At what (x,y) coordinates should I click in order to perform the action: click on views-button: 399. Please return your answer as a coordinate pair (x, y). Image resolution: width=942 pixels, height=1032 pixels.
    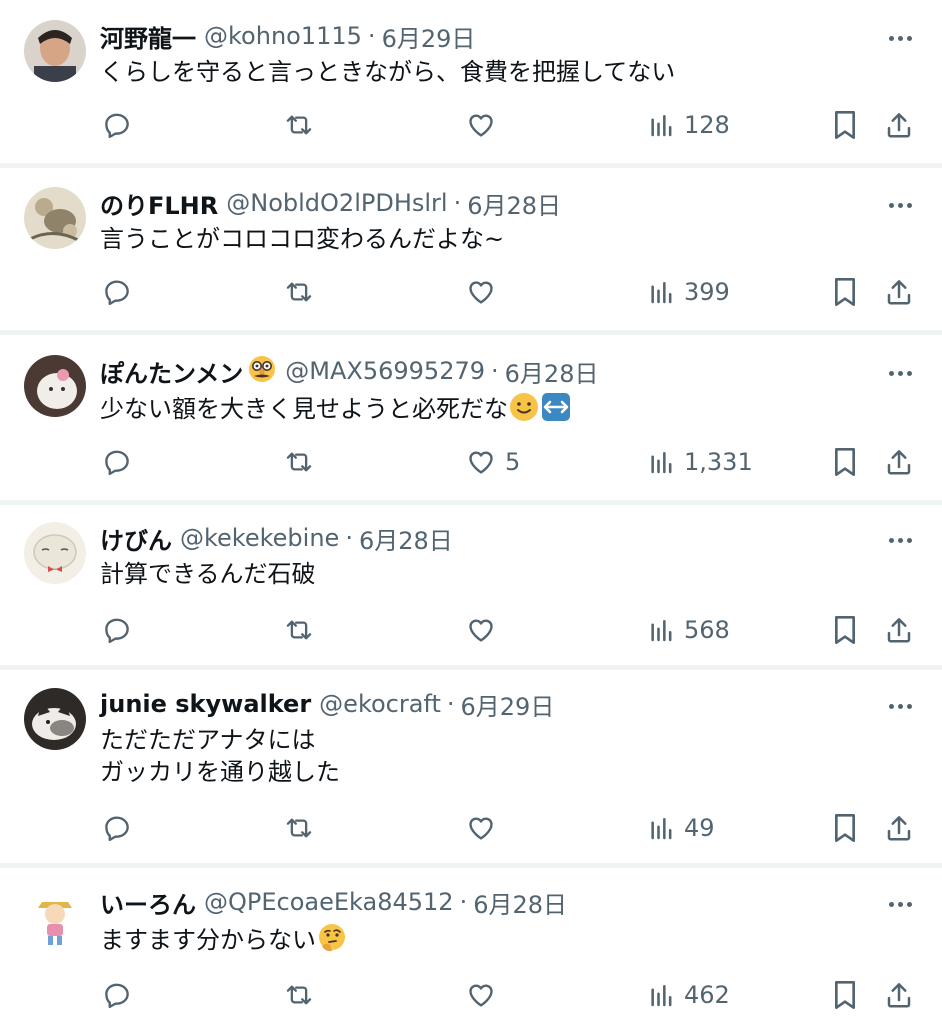
    Looking at the image, I should click on (689, 292).